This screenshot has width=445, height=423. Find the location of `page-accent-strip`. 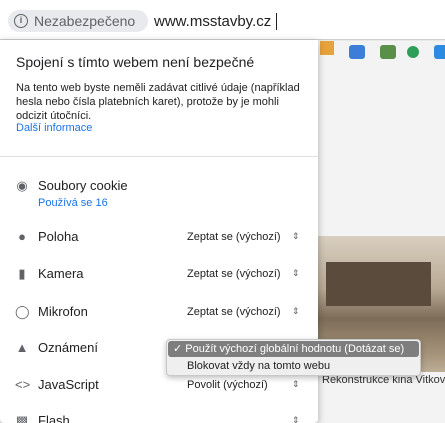

page-accent-strip is located at coordinates (327, 48).